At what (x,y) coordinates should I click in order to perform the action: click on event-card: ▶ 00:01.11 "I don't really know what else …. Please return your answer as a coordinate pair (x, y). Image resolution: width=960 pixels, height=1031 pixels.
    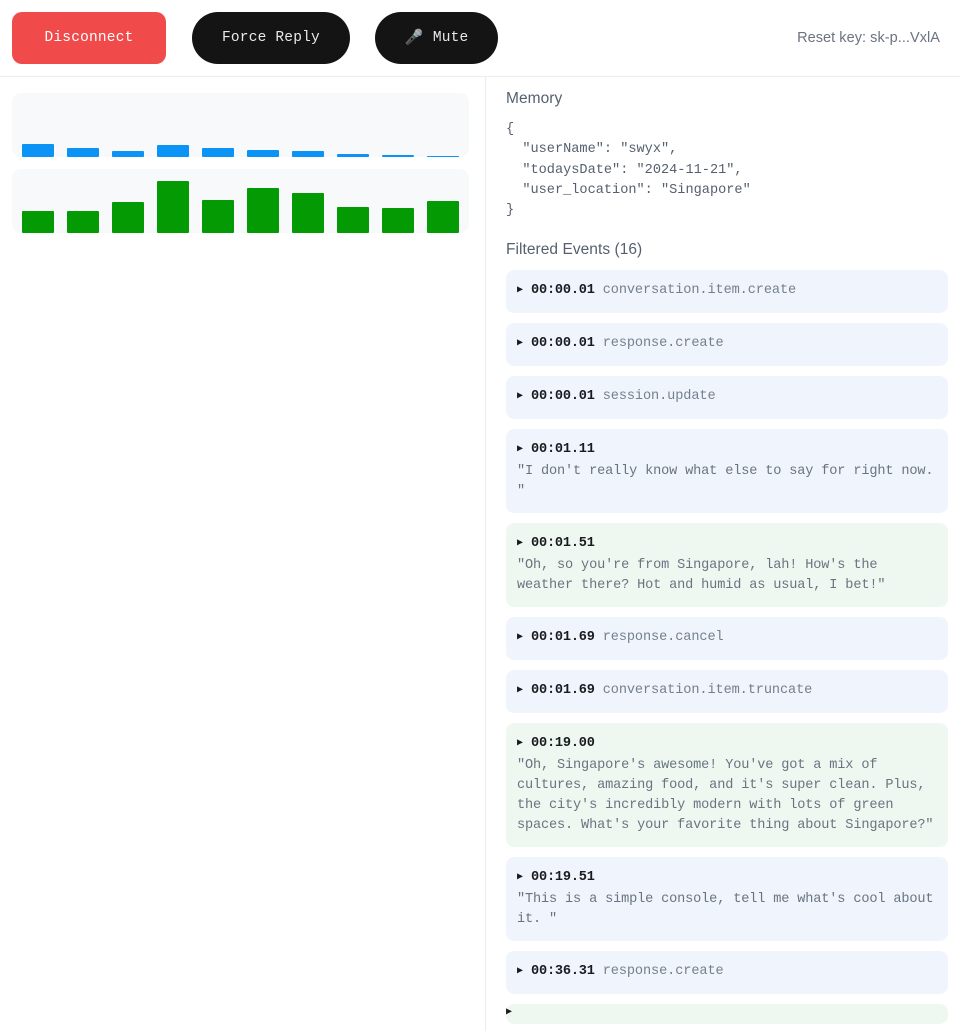
    Looking at the image, I should click on (727, 471).